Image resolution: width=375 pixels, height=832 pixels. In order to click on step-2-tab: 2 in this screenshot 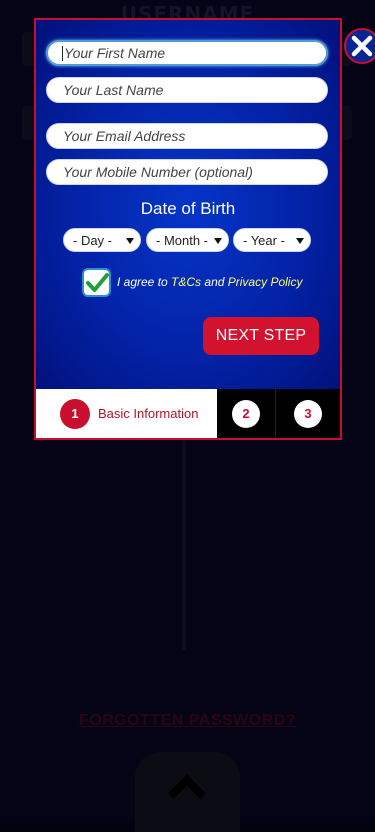, I will do `click(246, 413)`.